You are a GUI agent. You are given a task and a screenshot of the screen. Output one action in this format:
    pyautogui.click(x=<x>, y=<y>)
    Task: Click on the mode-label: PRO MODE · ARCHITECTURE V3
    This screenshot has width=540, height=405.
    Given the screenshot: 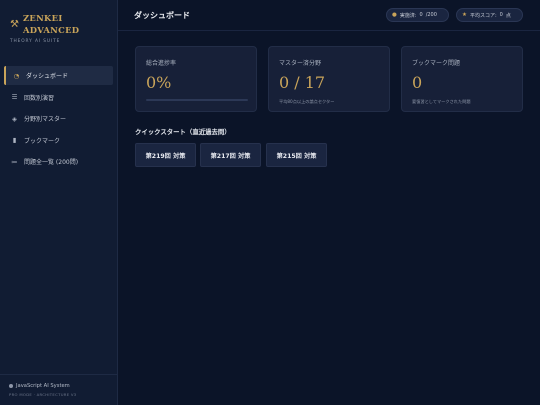 What is the action you would take?
    pyautogui.click(x=43, y=394)
    